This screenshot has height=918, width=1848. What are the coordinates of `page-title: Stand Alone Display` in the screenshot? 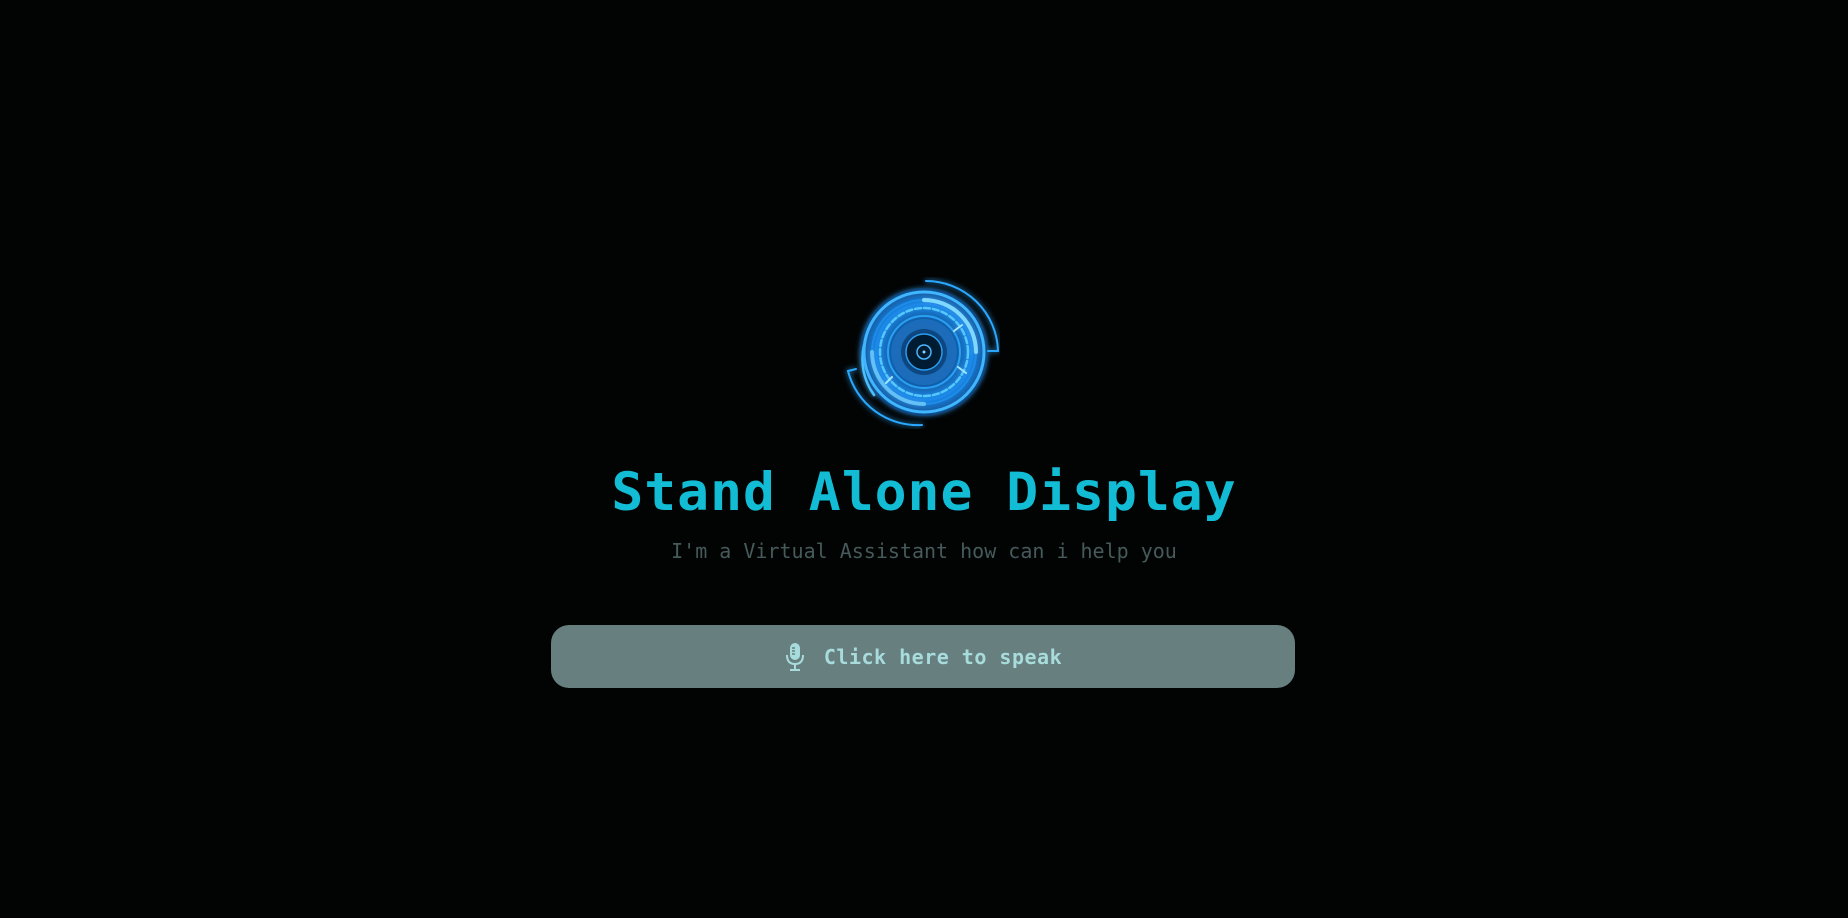 It's located at (924, 492).